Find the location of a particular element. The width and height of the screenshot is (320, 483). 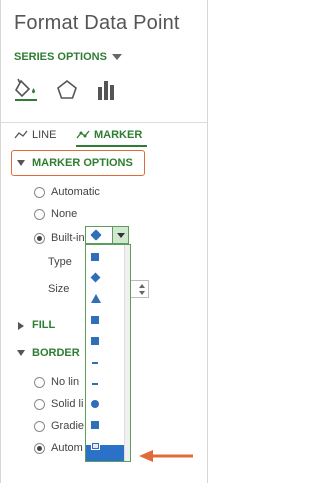

marker-type-dropdown-list is located at coordinates (108, 353).